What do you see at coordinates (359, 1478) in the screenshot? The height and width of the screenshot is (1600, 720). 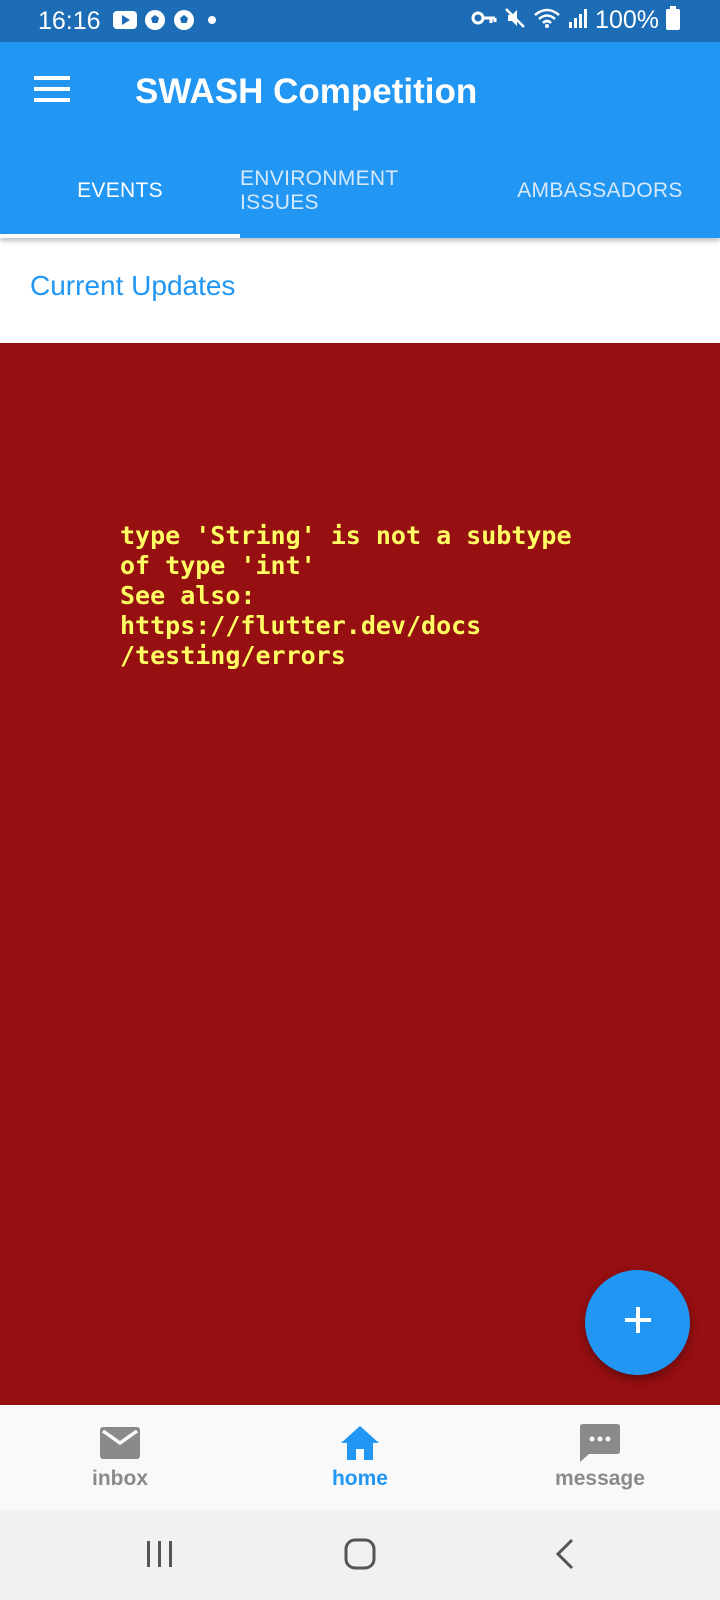 I see `nav-label-home: home` at bounding box center [359, 1478].